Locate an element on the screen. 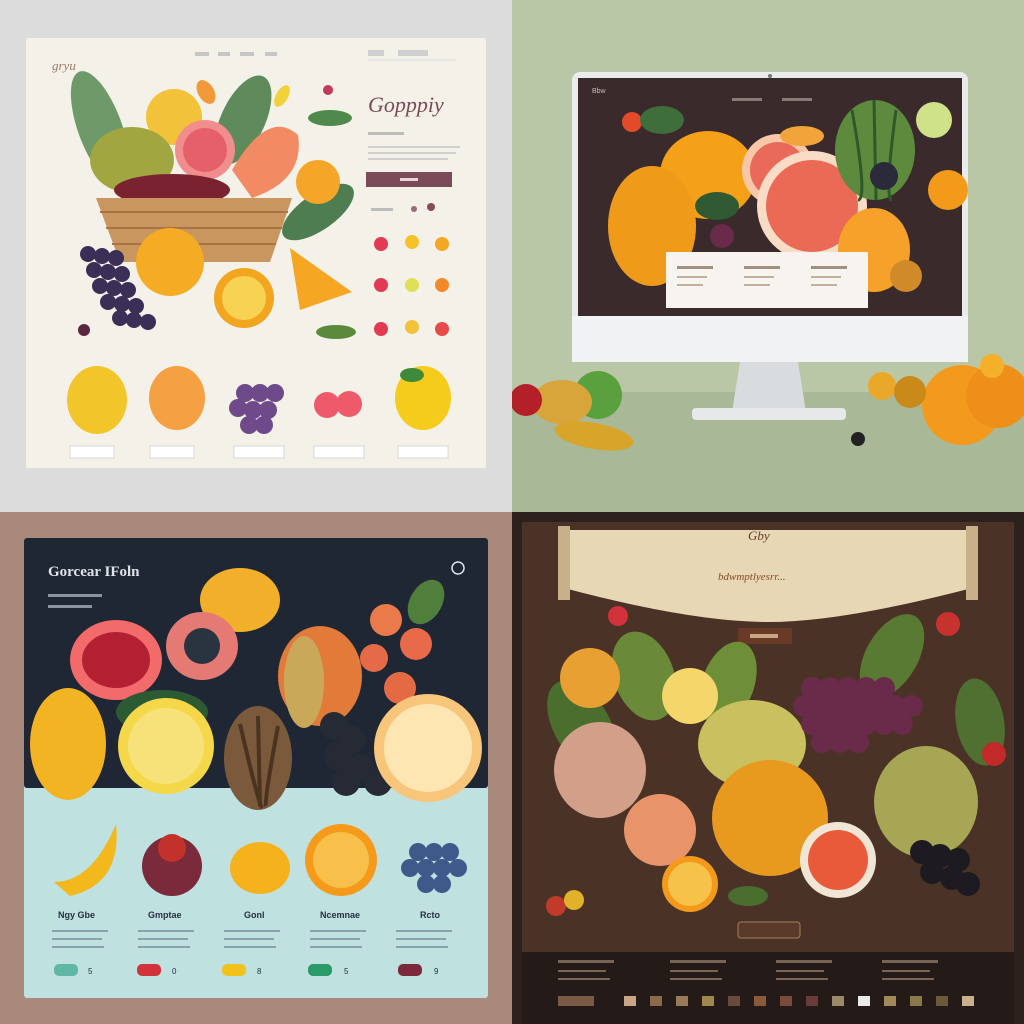 The image size is (1024, 1024). product-name: Gmptae is located at coordinates (165, 915).